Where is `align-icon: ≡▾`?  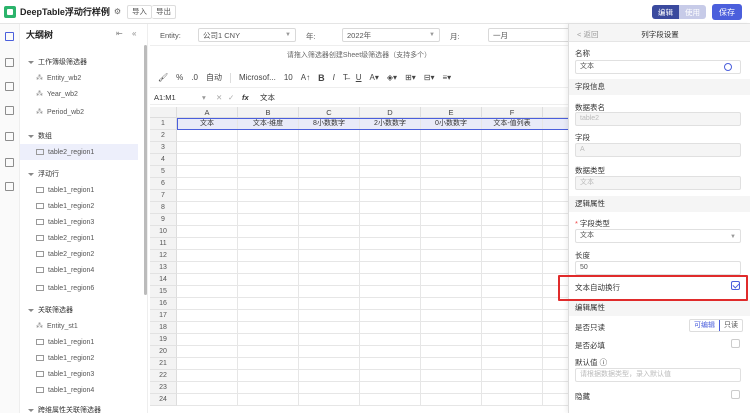
align-icon: ≡▾ is located at coordinates (446, 77).